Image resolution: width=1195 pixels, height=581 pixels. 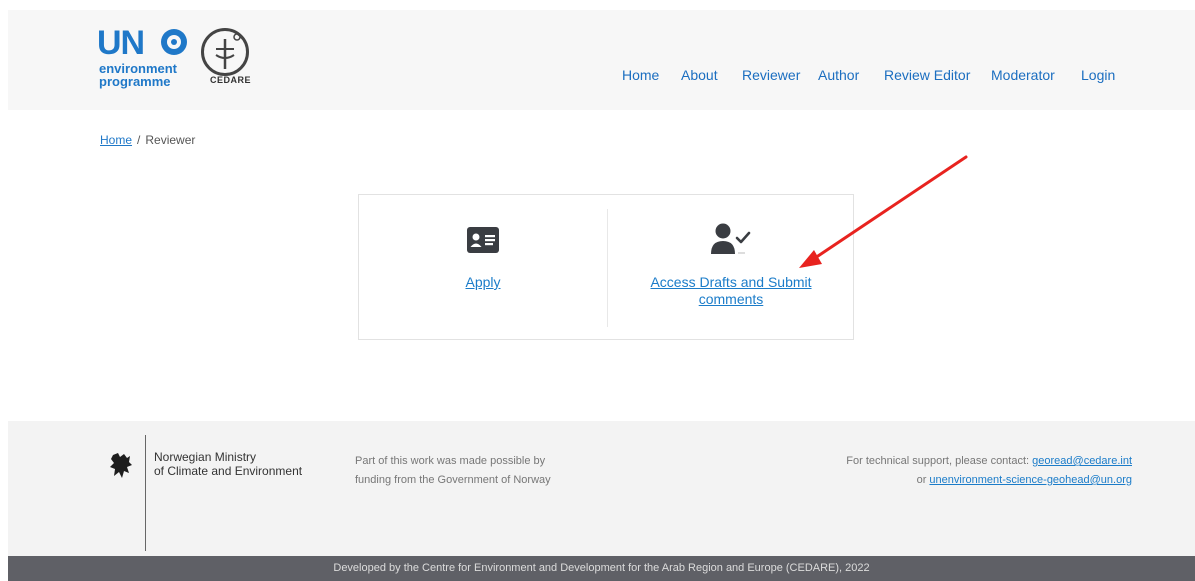 I want to click on nav-author: Author, so click(x=838, y=75).